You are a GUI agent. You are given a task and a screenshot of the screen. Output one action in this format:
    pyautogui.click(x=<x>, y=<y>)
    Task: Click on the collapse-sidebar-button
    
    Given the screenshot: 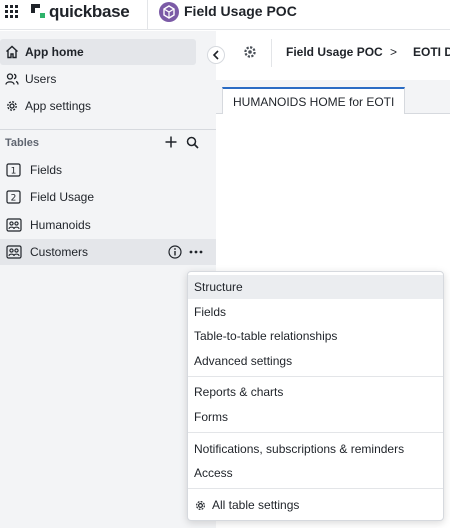 What is the action you would take?
    pyautogui.click(x=216, y=55)
    